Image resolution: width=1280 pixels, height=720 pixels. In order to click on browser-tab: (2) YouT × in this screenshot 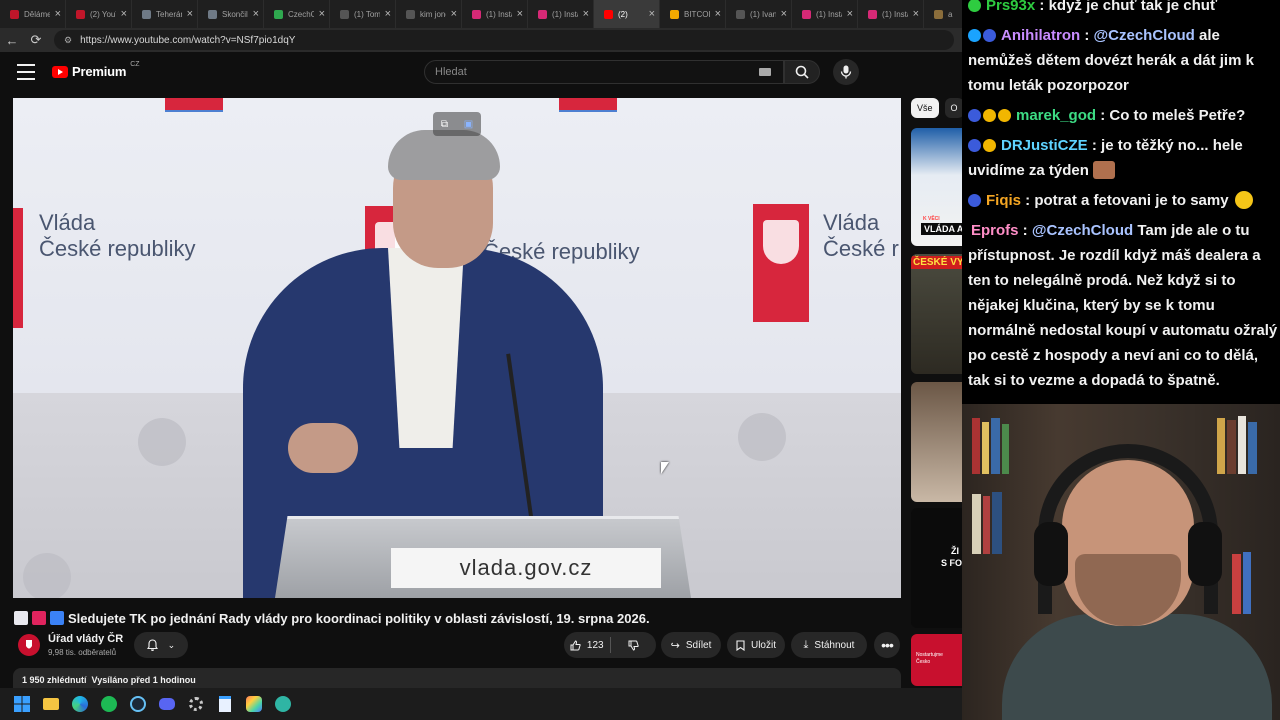, I will do `click(99, 14)`.